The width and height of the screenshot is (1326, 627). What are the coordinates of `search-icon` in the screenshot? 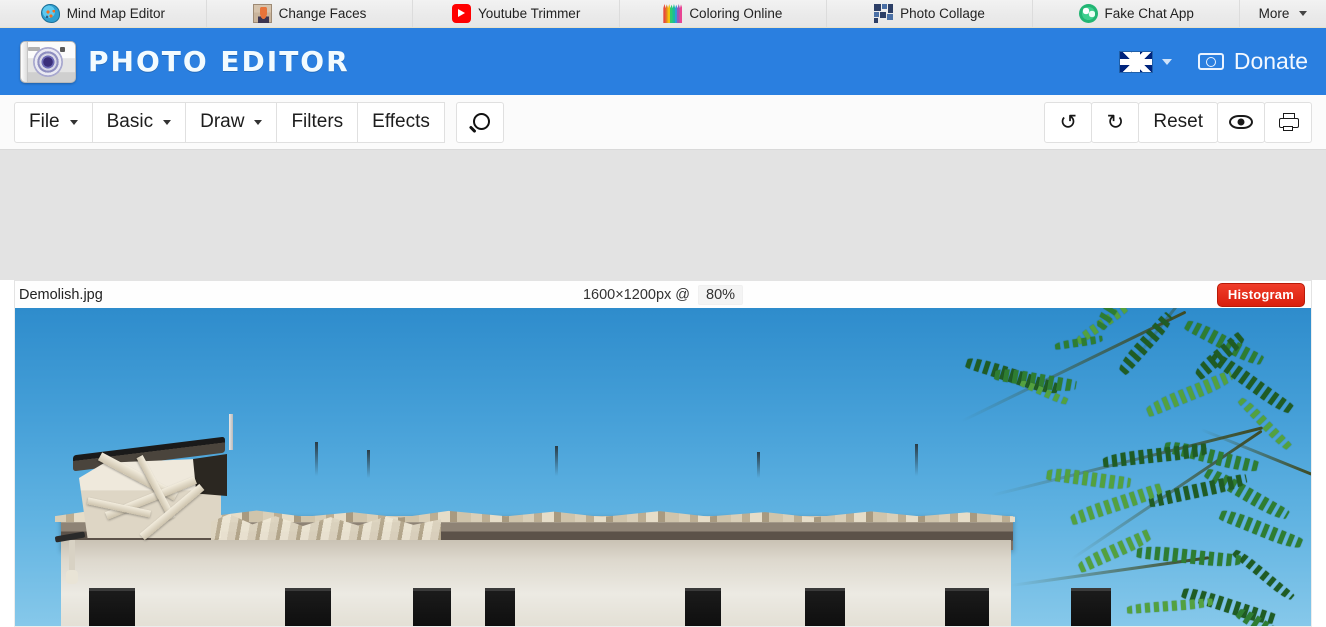 It's located at (480, 122).